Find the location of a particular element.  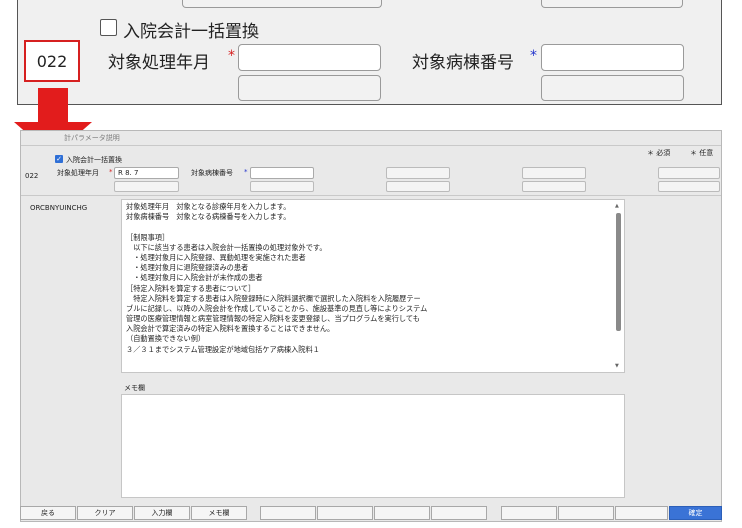

function-key-bar: 戻る クリア 入力欄 メモ欄 確定 is located at coordinates (371, 513).